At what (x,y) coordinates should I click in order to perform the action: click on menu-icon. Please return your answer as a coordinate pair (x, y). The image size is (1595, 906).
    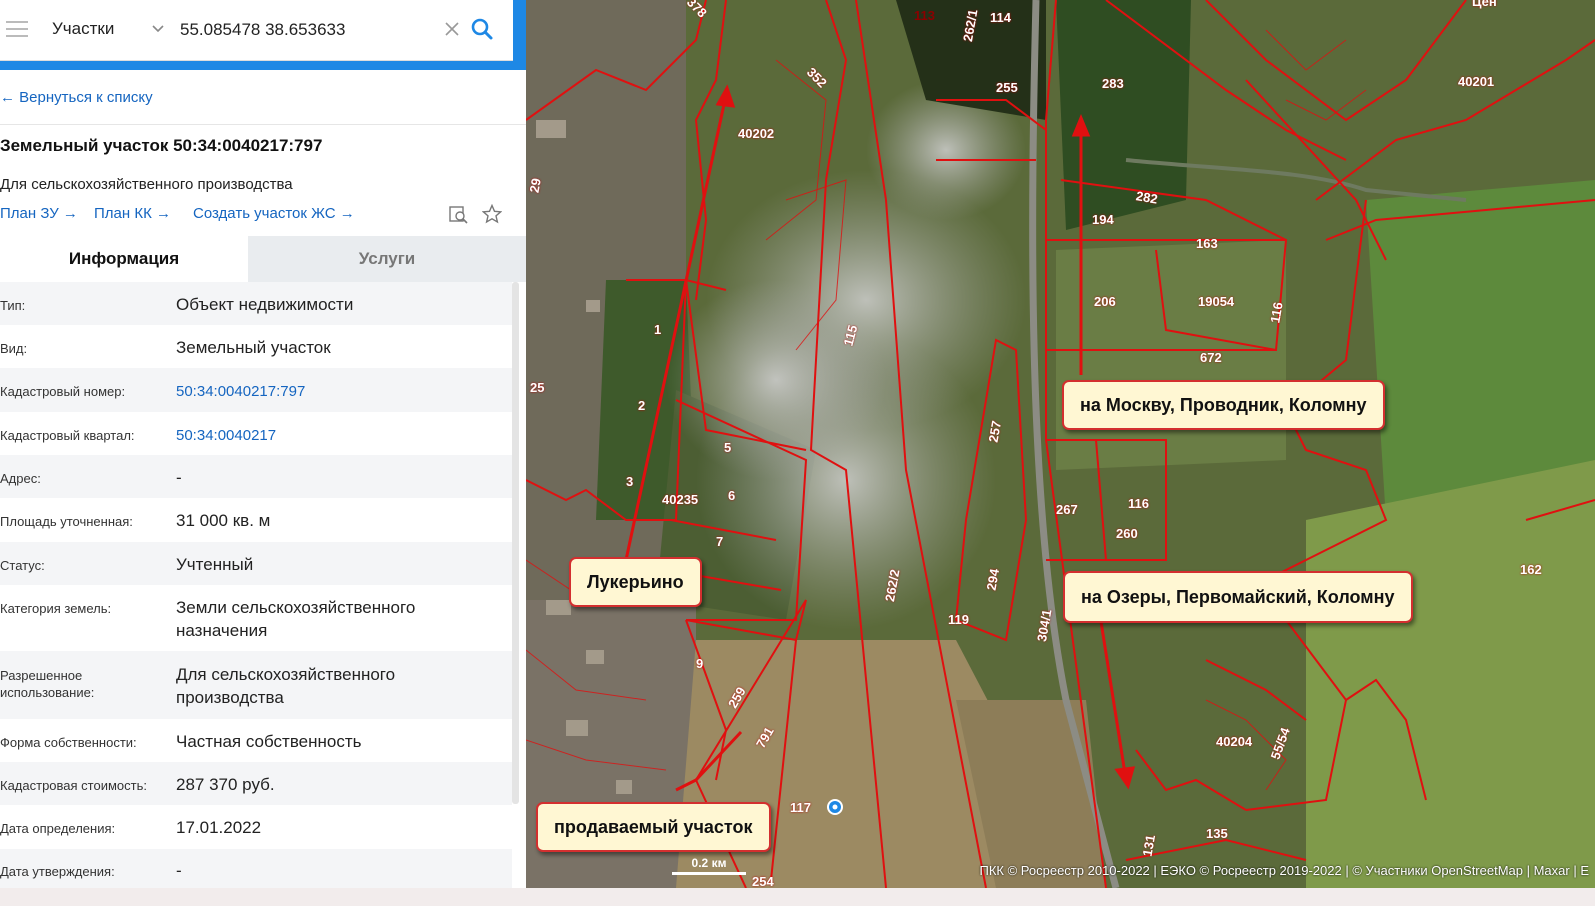
    Looking at the image, I should click on (17, 30).